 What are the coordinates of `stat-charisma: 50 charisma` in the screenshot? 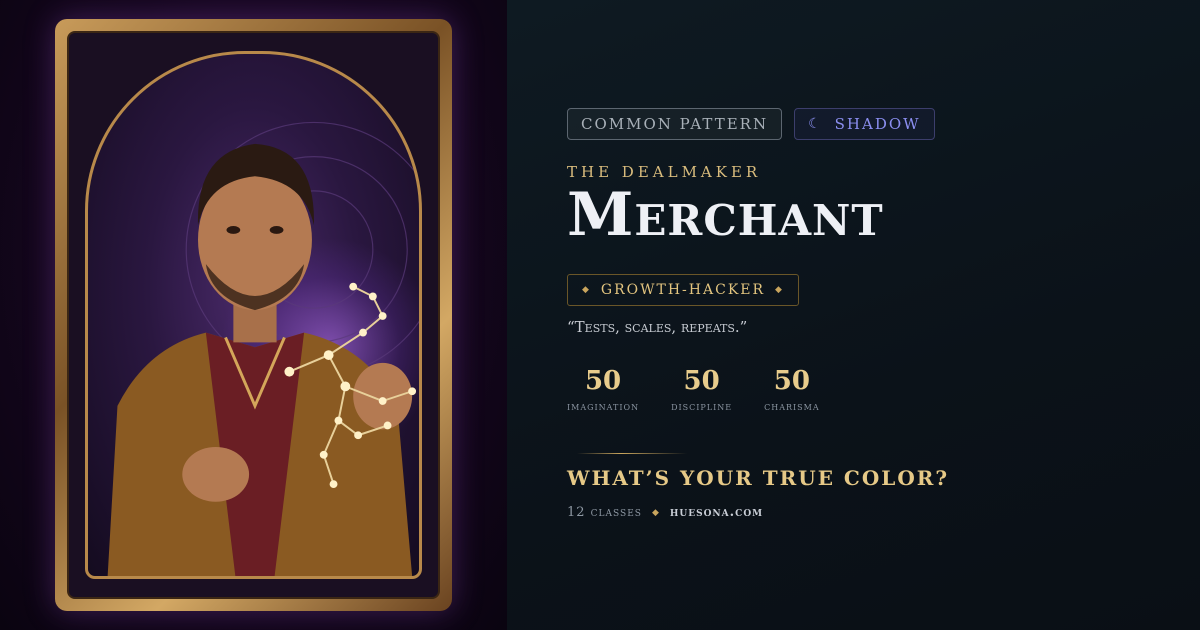 It's located at (792, 388).